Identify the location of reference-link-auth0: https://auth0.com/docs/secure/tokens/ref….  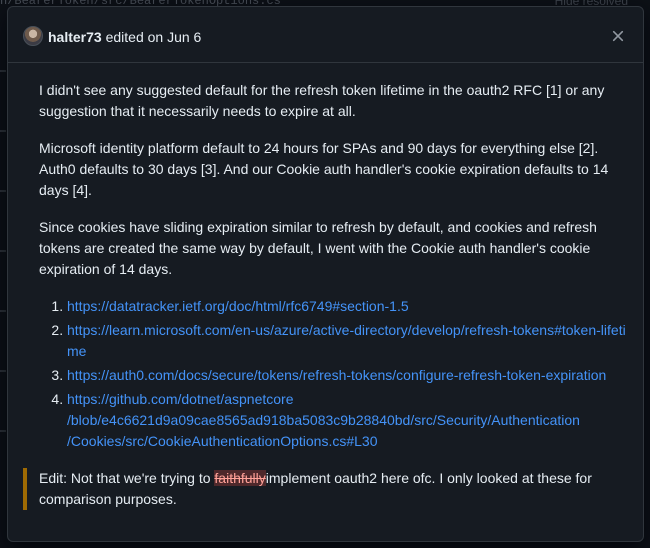
(336, 375).